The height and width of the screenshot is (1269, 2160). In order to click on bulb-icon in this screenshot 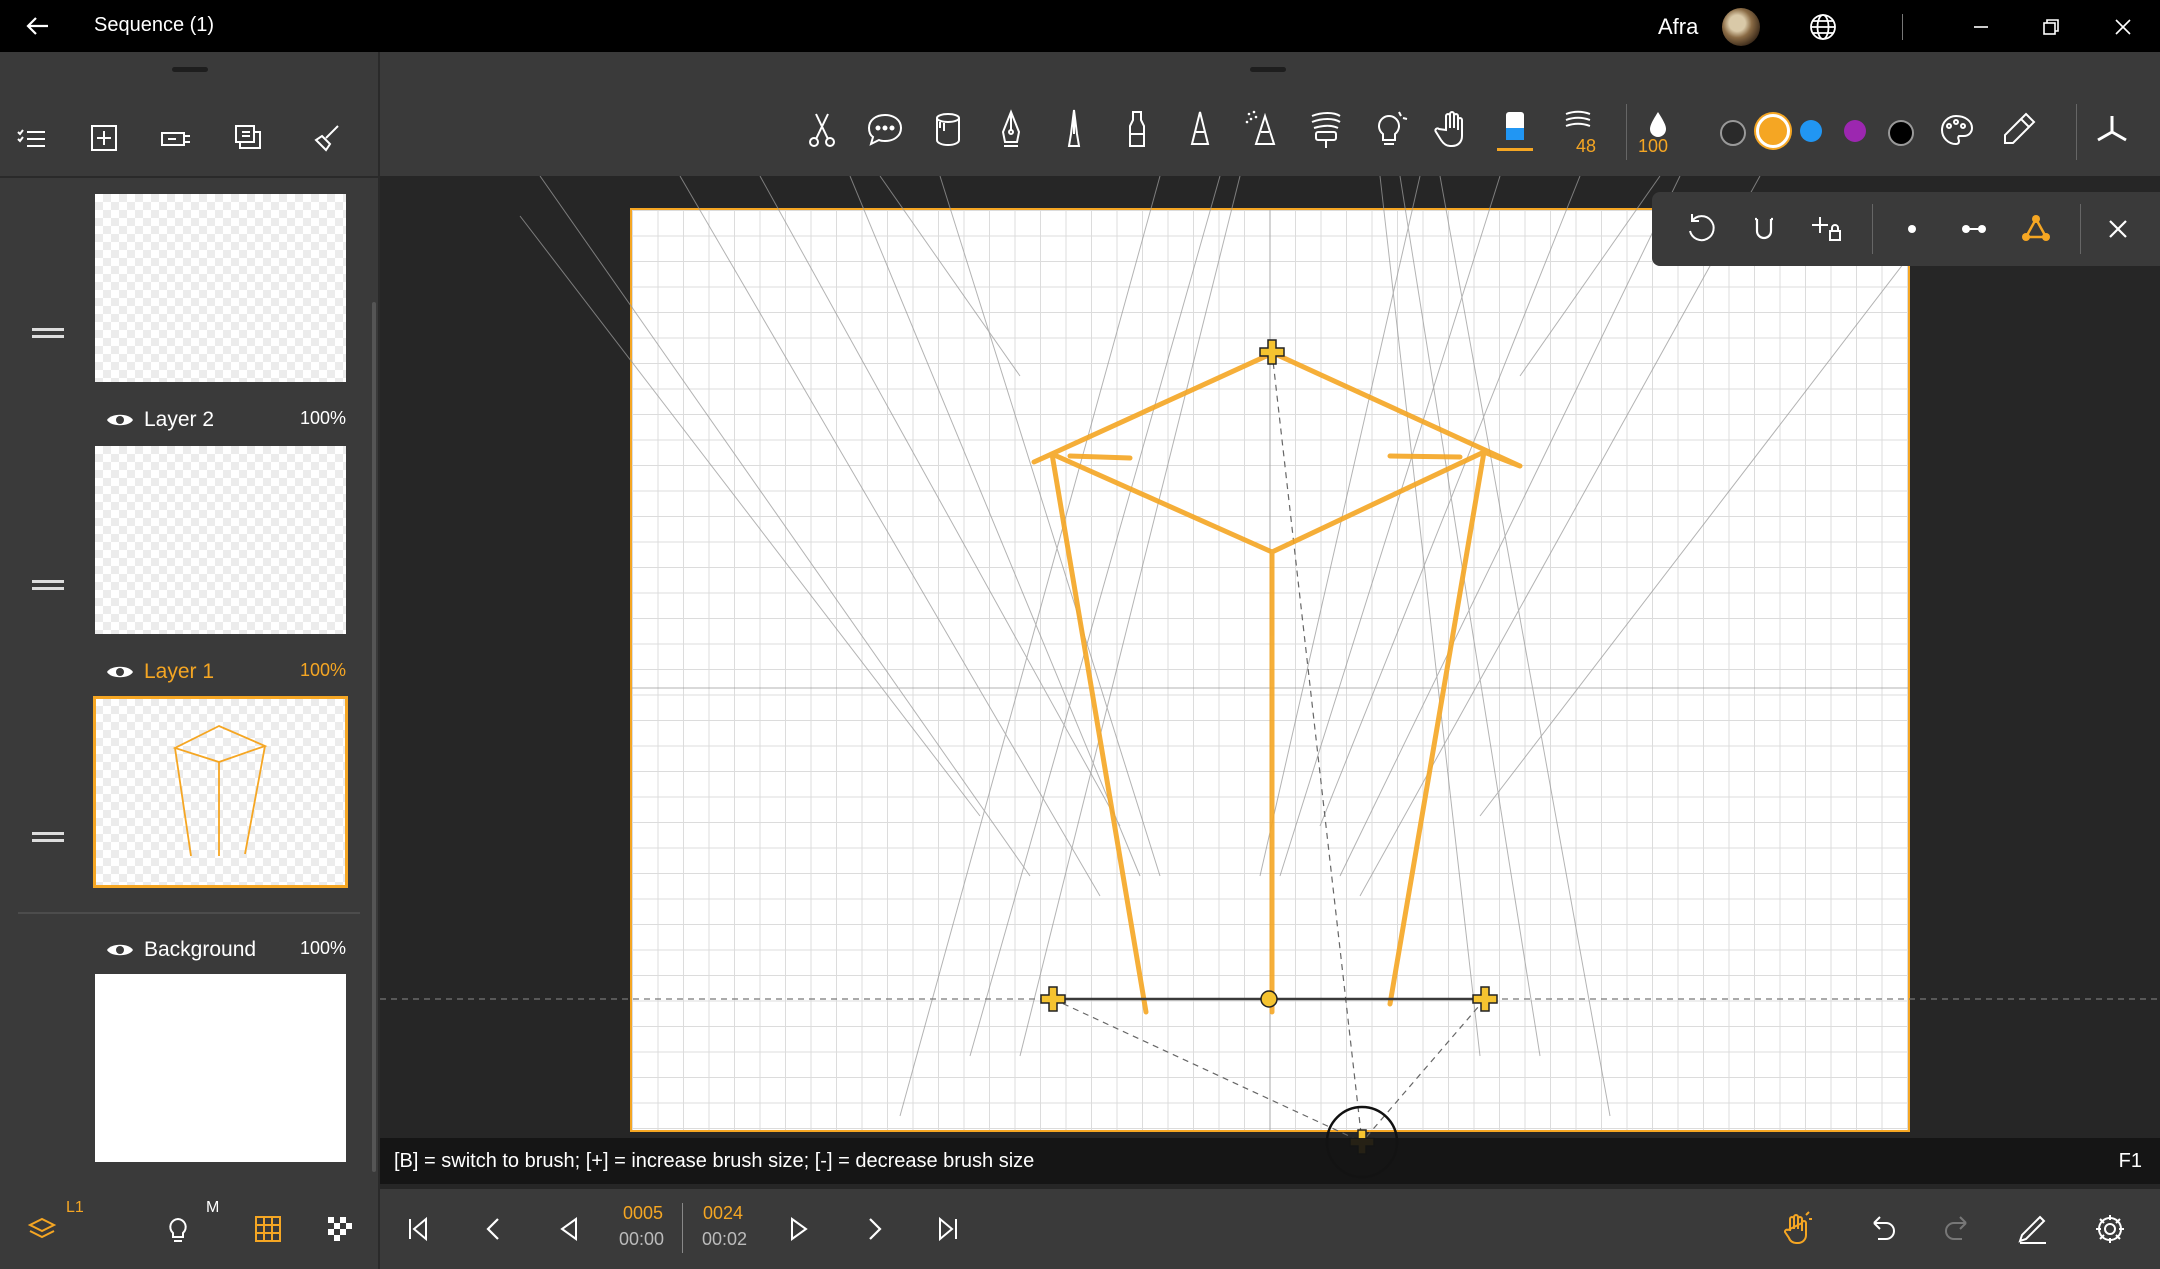, I will do `click(178, 1229)`.